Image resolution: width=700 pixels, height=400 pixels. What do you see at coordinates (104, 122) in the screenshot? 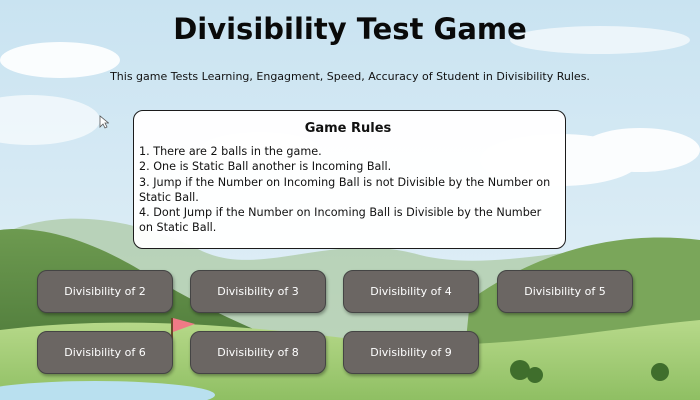
I see `arrow-cursor-icon` at bounding box center [104, 122].